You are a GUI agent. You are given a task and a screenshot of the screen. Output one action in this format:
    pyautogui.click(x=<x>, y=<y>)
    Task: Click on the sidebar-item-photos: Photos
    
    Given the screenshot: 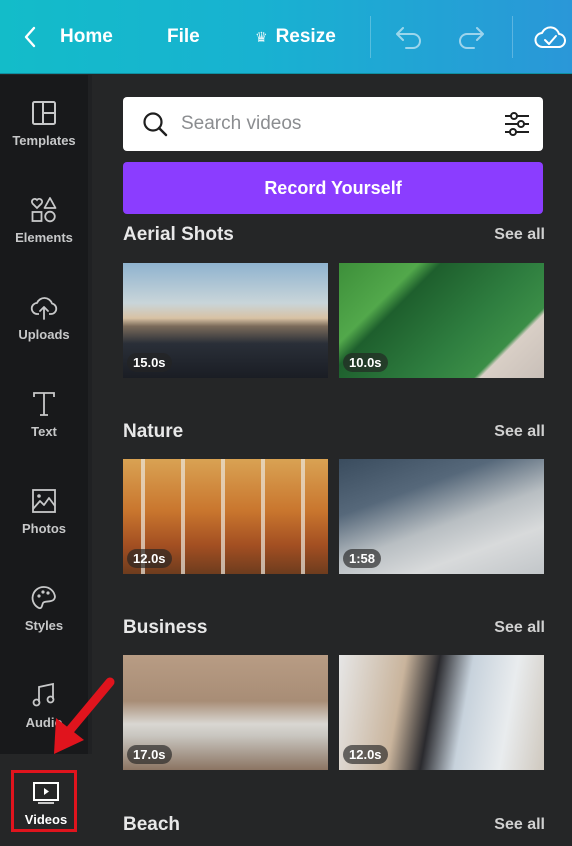 What is the action you would take?
    pyautogui.click(x=44, y=511)
    